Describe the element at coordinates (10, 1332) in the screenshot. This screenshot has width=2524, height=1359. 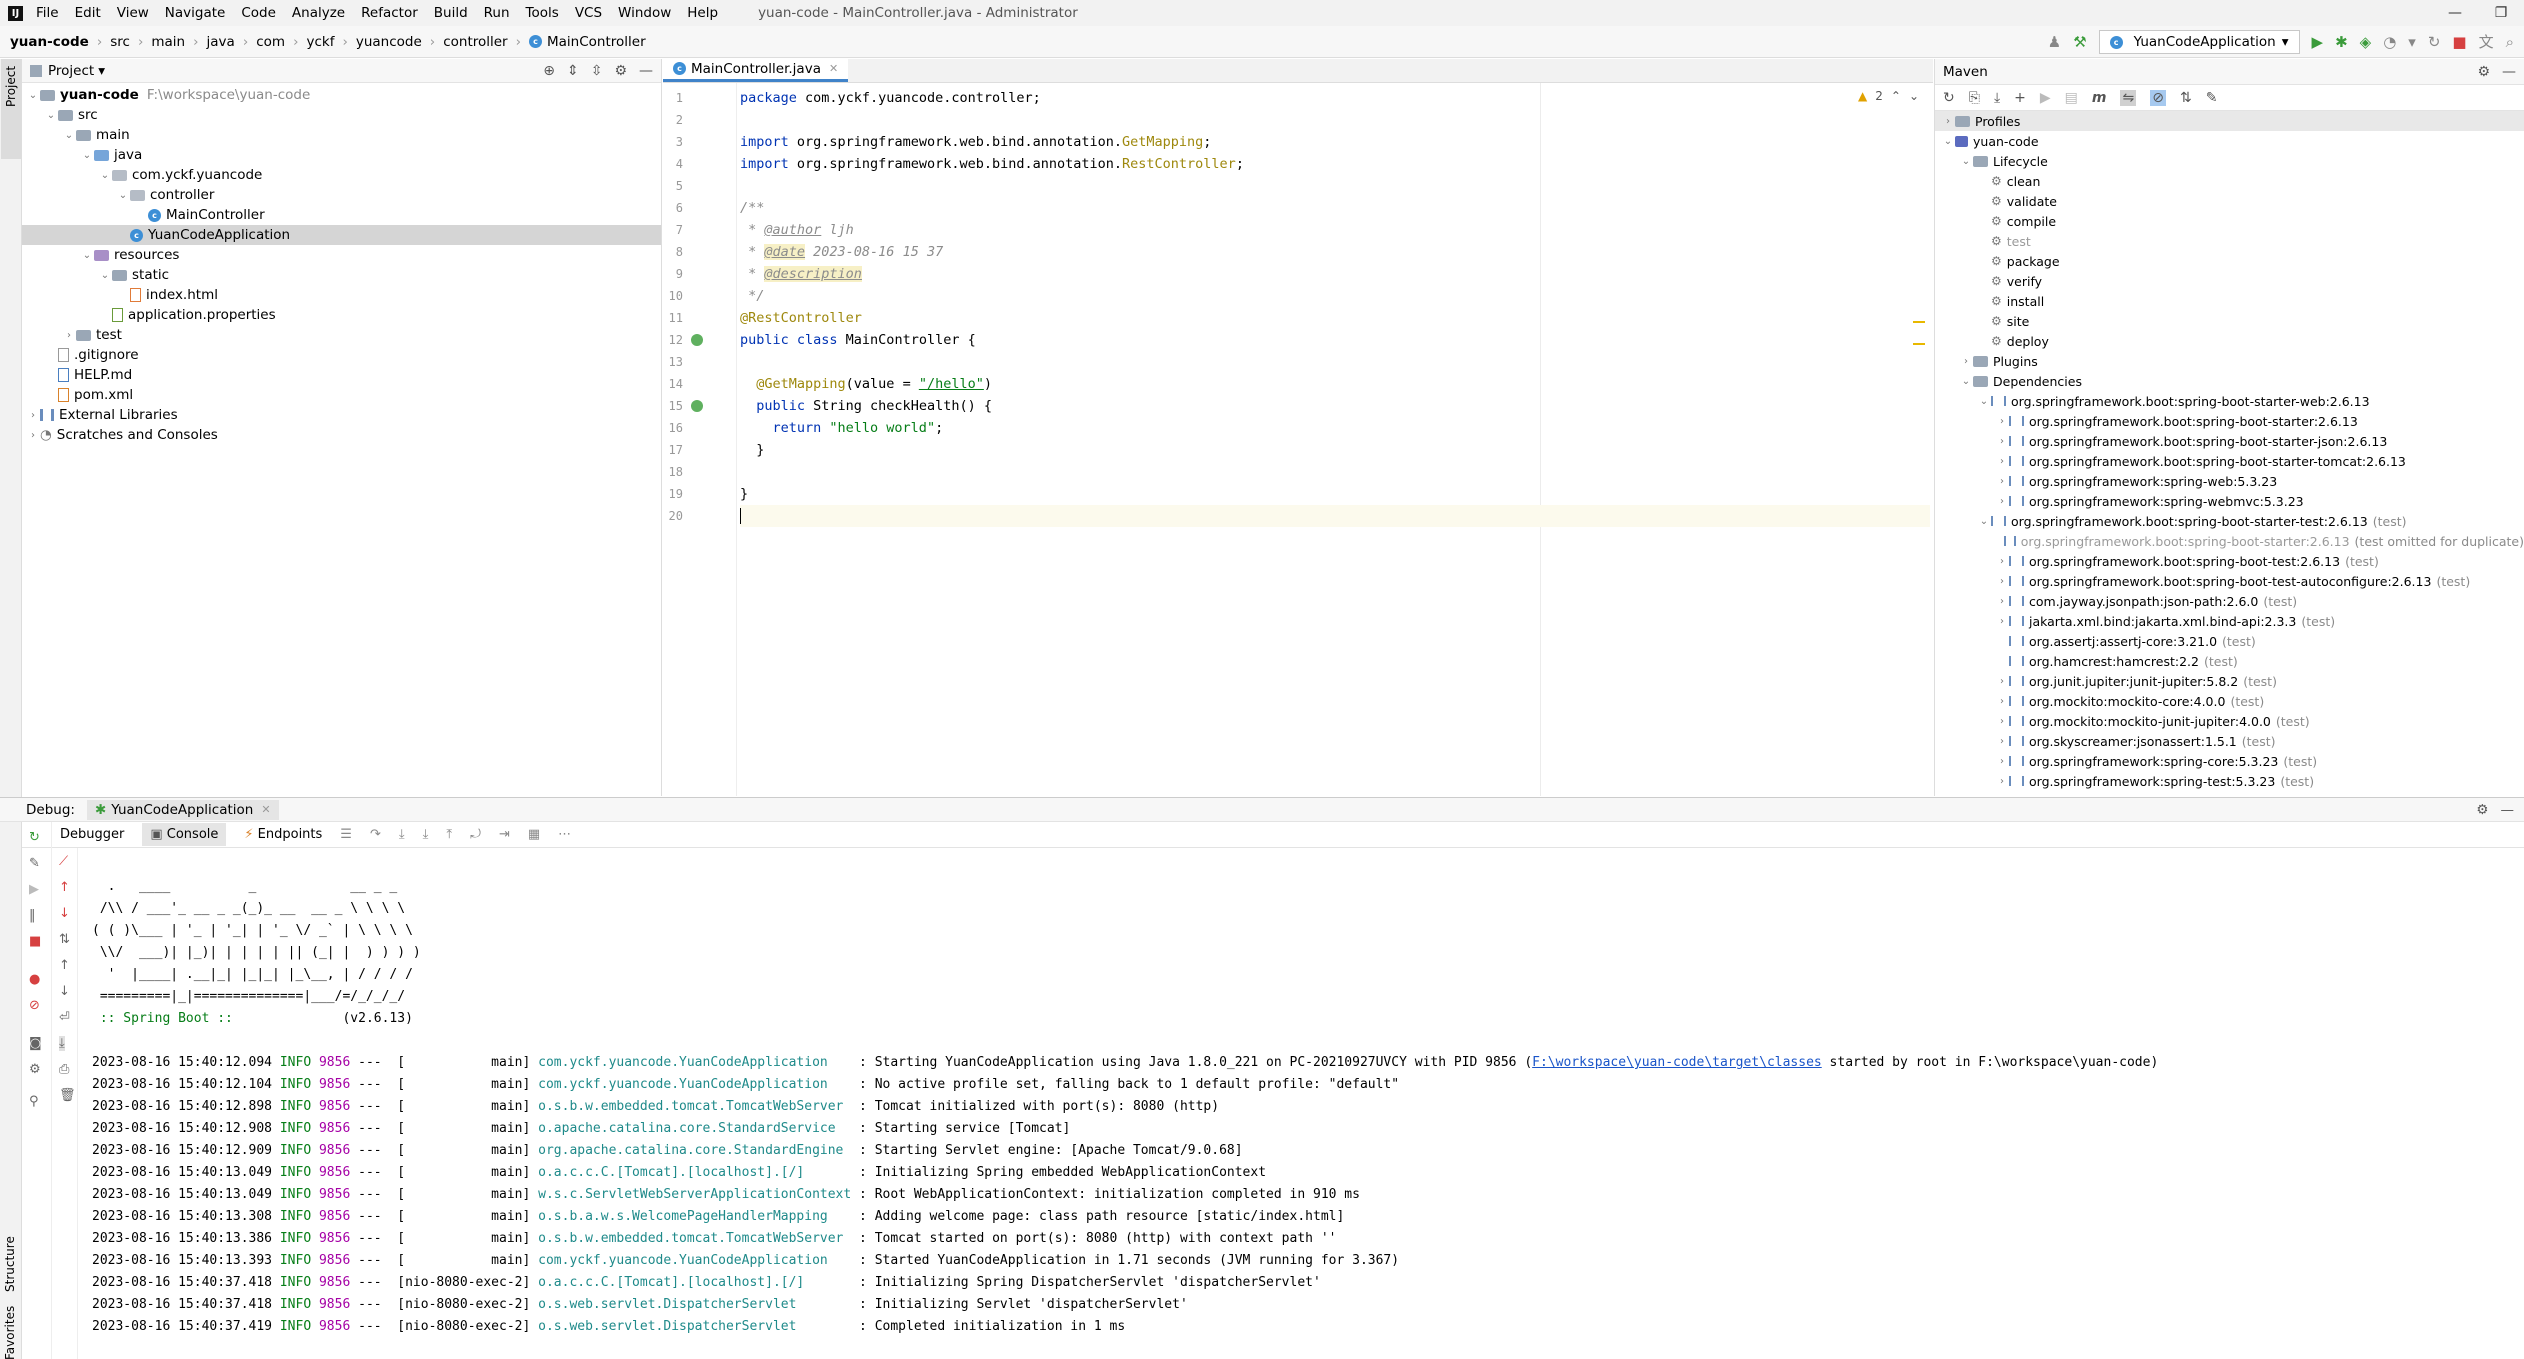
I see `favorites-tool-label: Favorites` at that location.